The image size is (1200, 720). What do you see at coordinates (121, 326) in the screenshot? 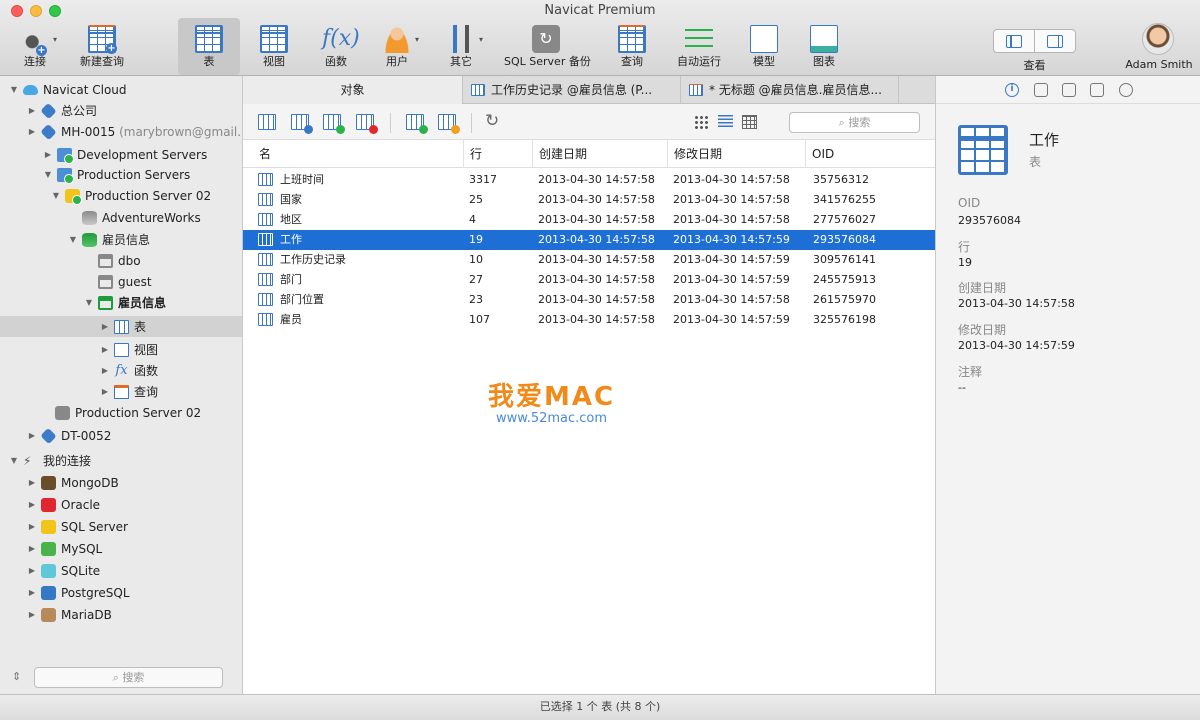
I see `tree-item-tables: ▶ 表` at bounding box center [121, 326].